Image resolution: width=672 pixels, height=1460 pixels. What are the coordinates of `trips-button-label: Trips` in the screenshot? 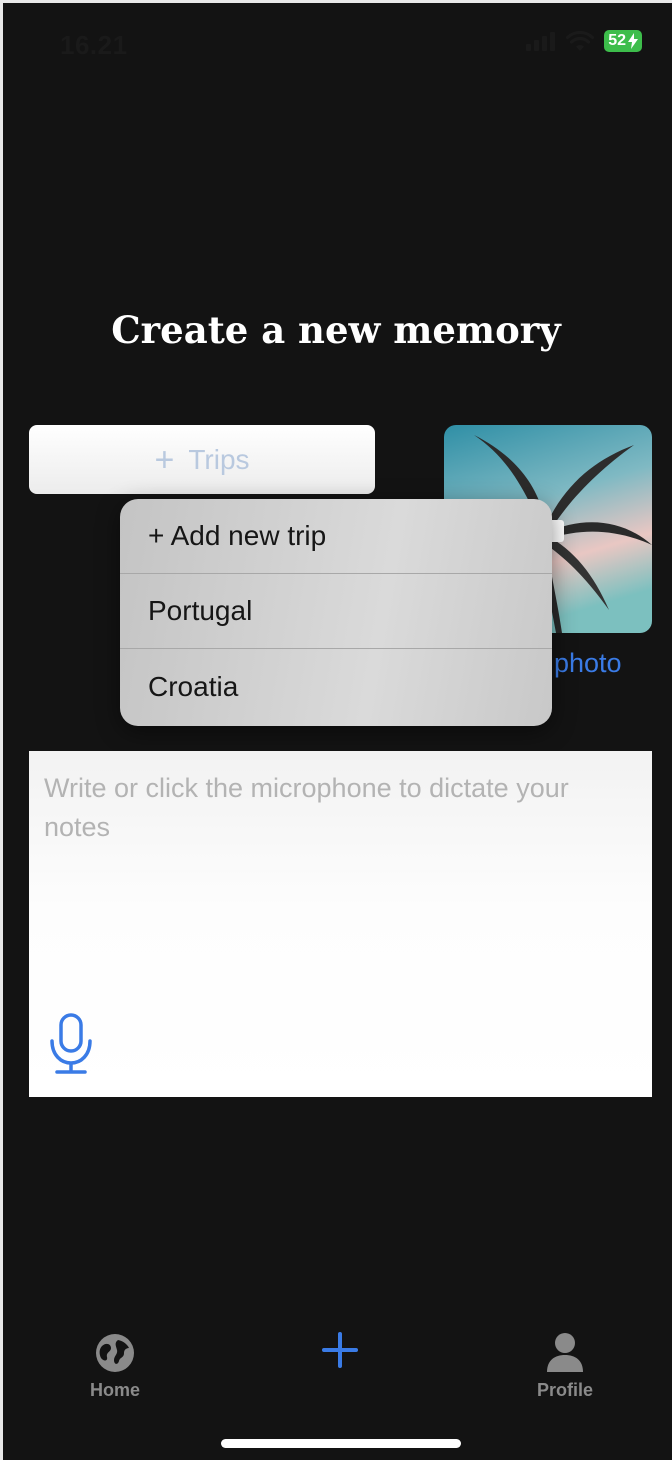 It's located at (219, 459).